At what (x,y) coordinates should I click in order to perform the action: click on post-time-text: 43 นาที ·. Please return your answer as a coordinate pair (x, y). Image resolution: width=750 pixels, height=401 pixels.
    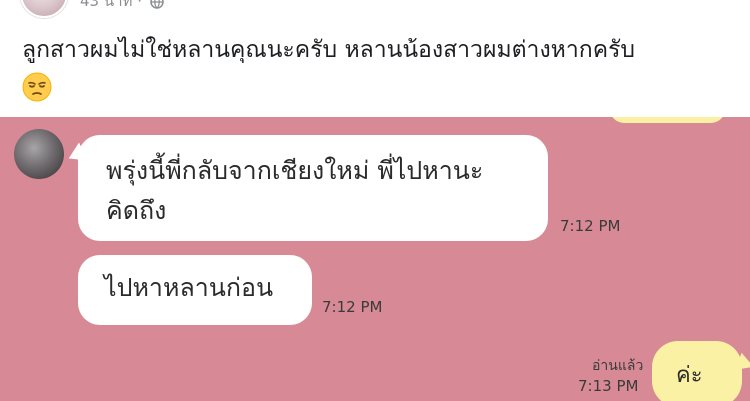
    Looking at the image, I should click on (111, 5).